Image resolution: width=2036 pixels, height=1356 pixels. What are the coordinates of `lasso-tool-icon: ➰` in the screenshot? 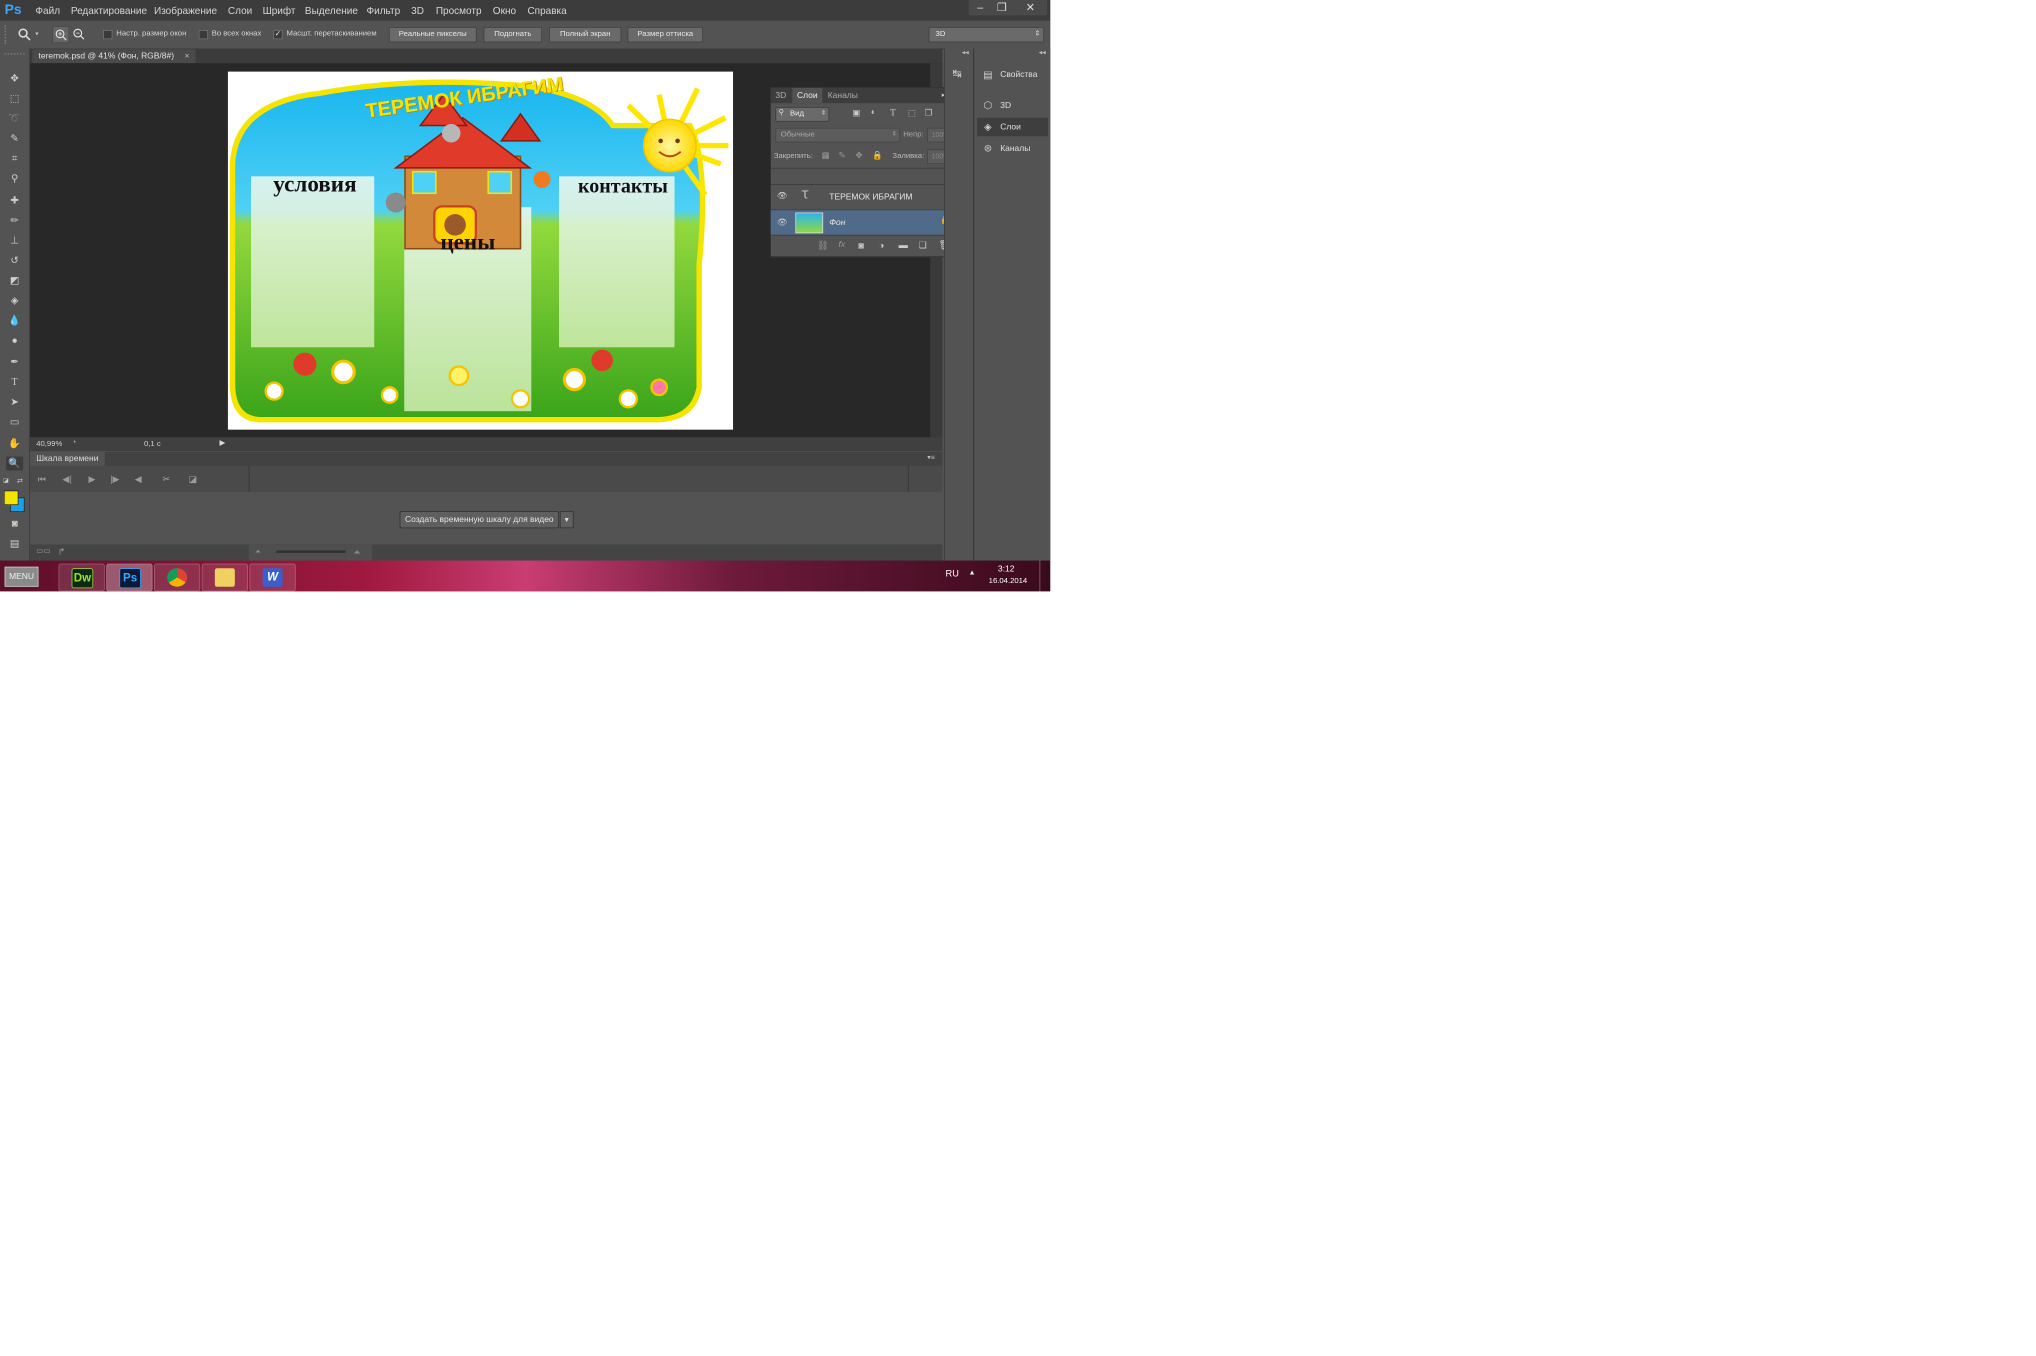 It's located at (14, 119).